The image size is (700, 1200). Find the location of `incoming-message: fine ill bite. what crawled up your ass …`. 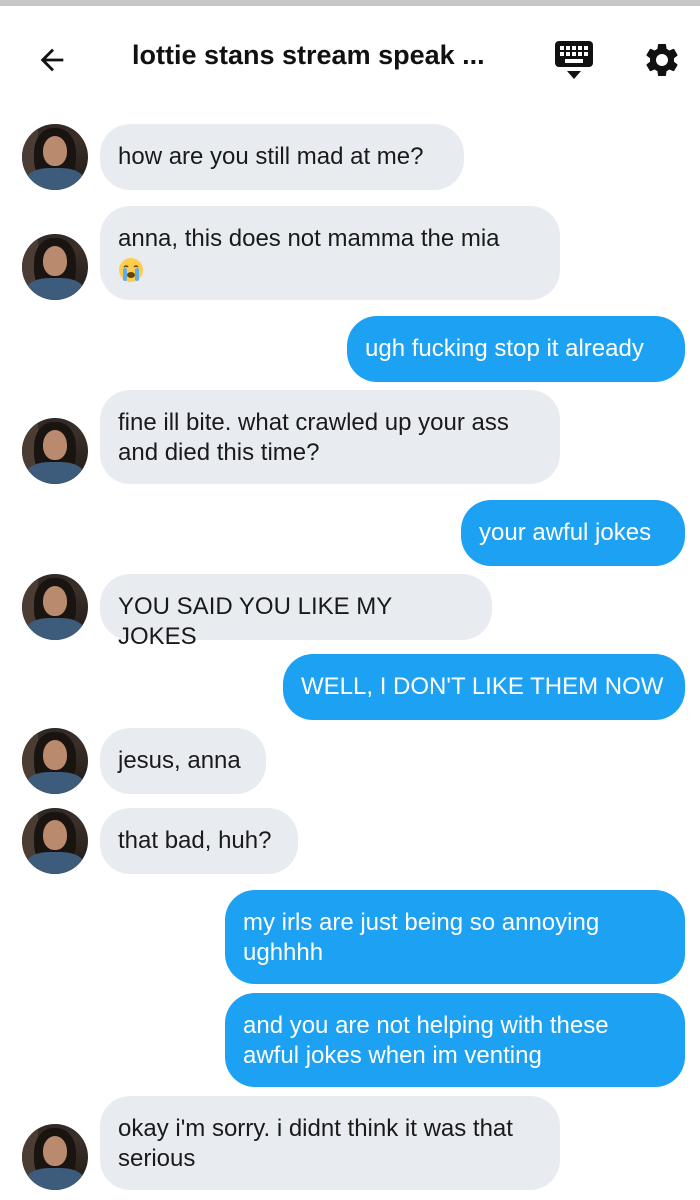

incoming-message: fine ill bite. what crawled up your ass … is located at coordinates (330, 437).